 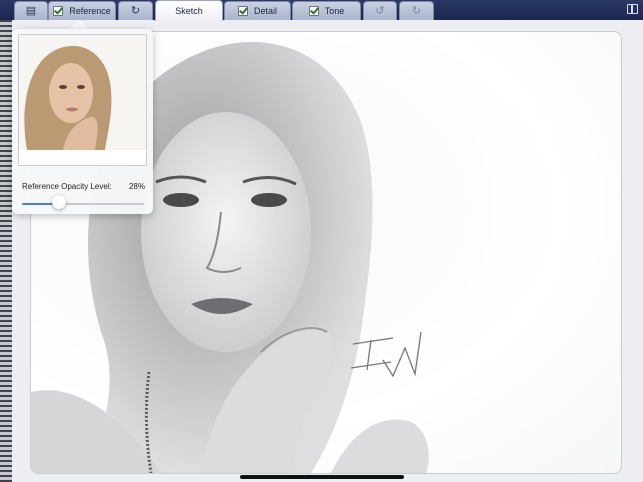 What do you see at coordinates (6, 251) in the screenshot?
I see `spiral-binding` at bounding box center [6, 251].